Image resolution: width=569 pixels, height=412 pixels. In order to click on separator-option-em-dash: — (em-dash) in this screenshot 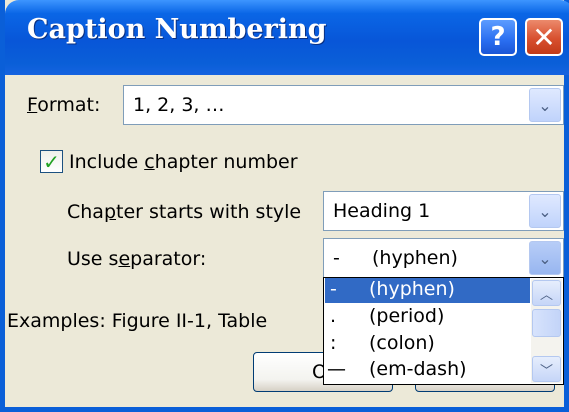, I will do `click(427, 370)`.